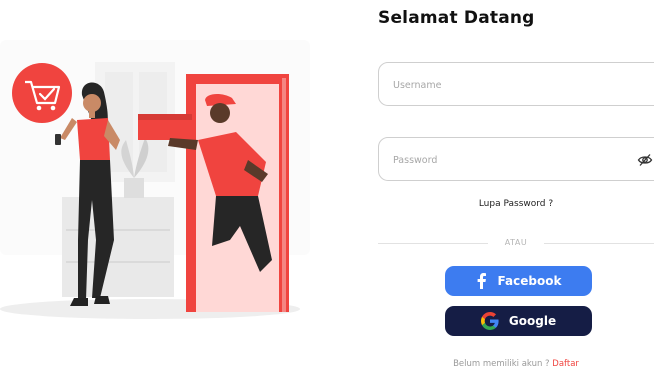 This screenshot has height=373, width=654. What do you see at coordinates (58, 139) in the screenshot?
I see `phone-shape` at bounding box center [58, 139].